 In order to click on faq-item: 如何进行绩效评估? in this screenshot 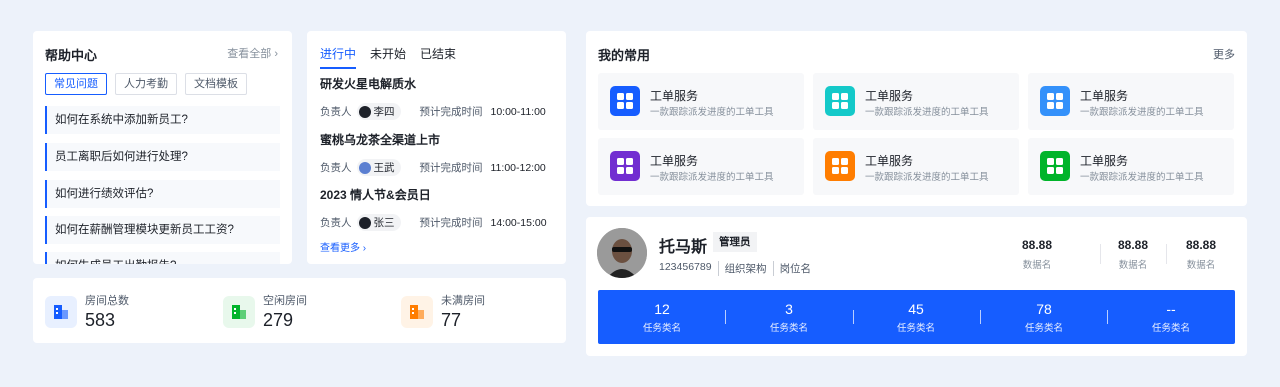, I will do `click(162, 194)`.